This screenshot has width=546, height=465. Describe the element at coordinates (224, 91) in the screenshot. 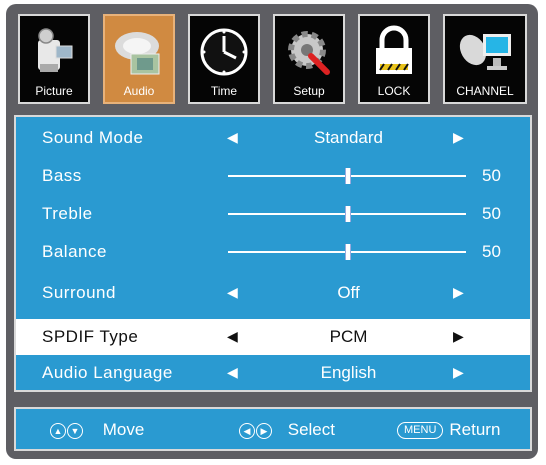

I see `tab-label: Time` at that location.